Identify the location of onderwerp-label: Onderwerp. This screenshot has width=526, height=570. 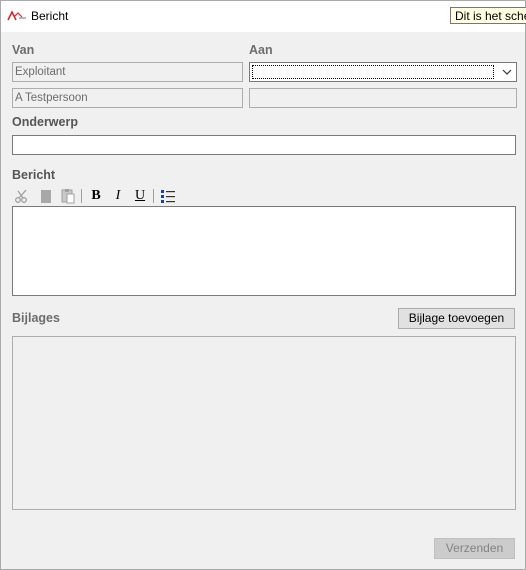
(45, 122).